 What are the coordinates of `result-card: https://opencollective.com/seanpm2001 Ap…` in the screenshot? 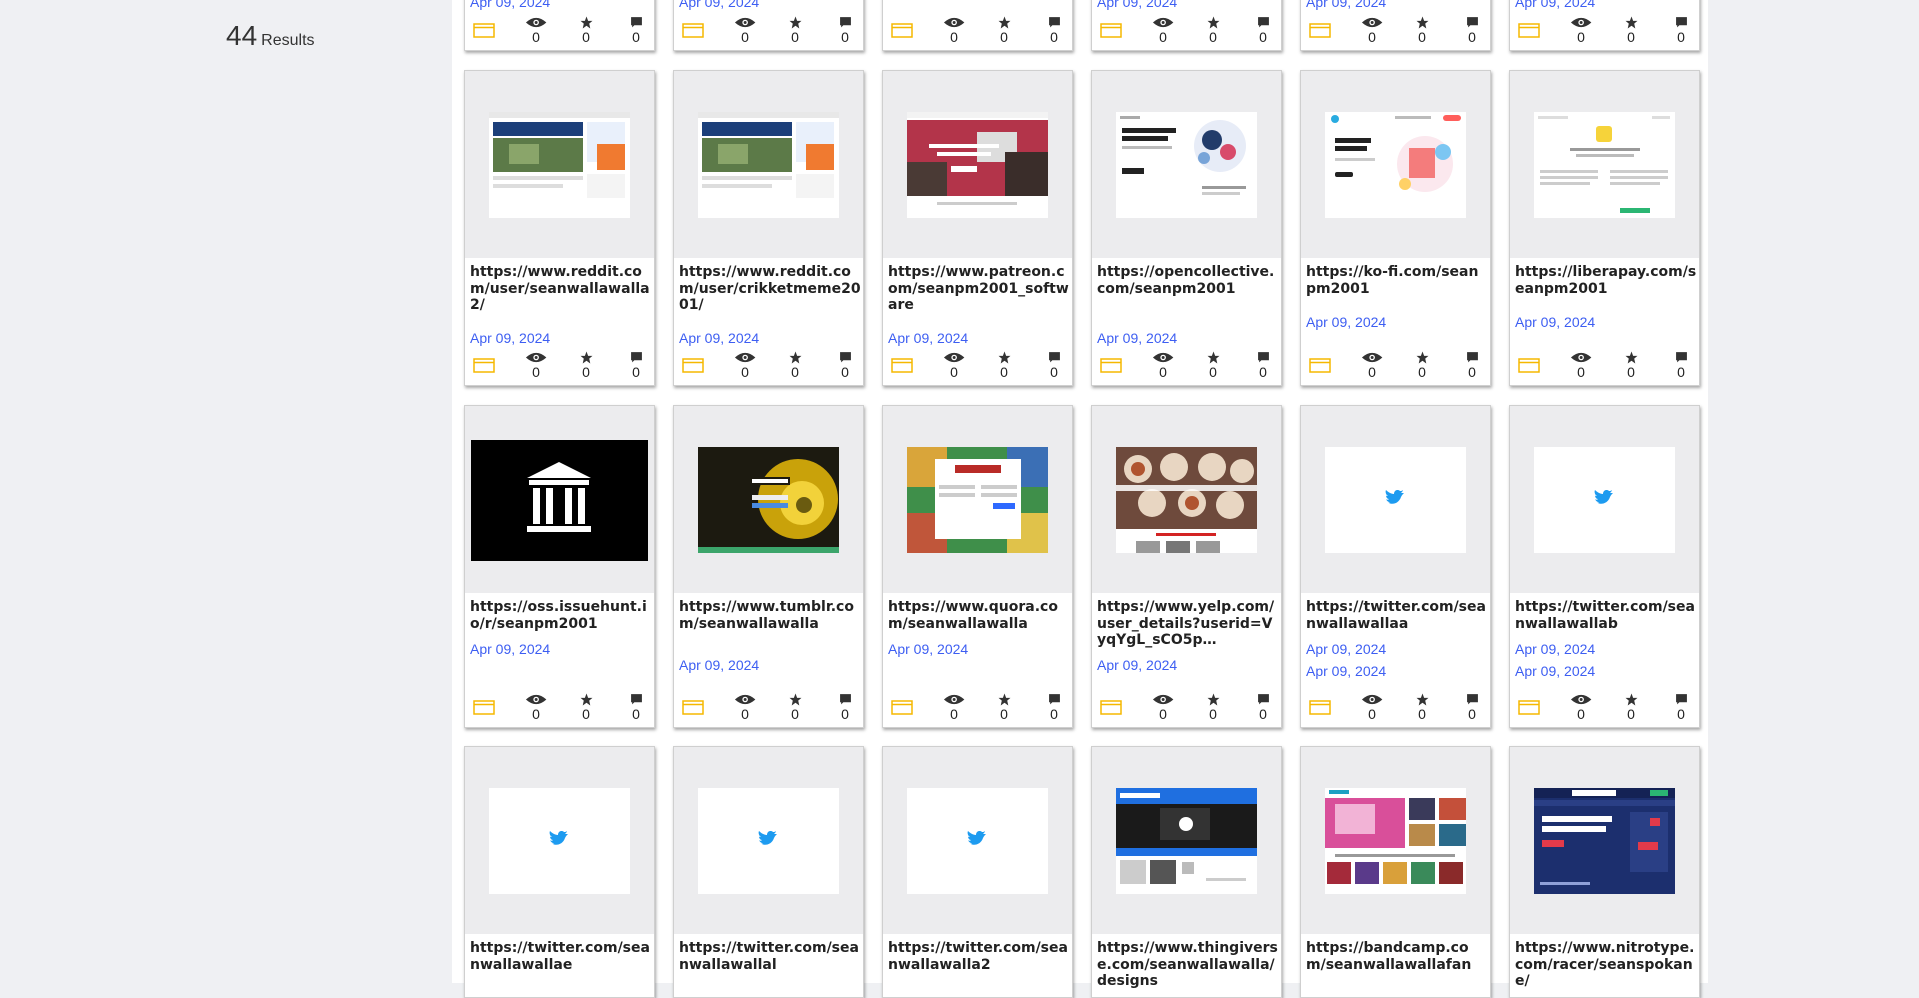 It's located at (1186, 228).